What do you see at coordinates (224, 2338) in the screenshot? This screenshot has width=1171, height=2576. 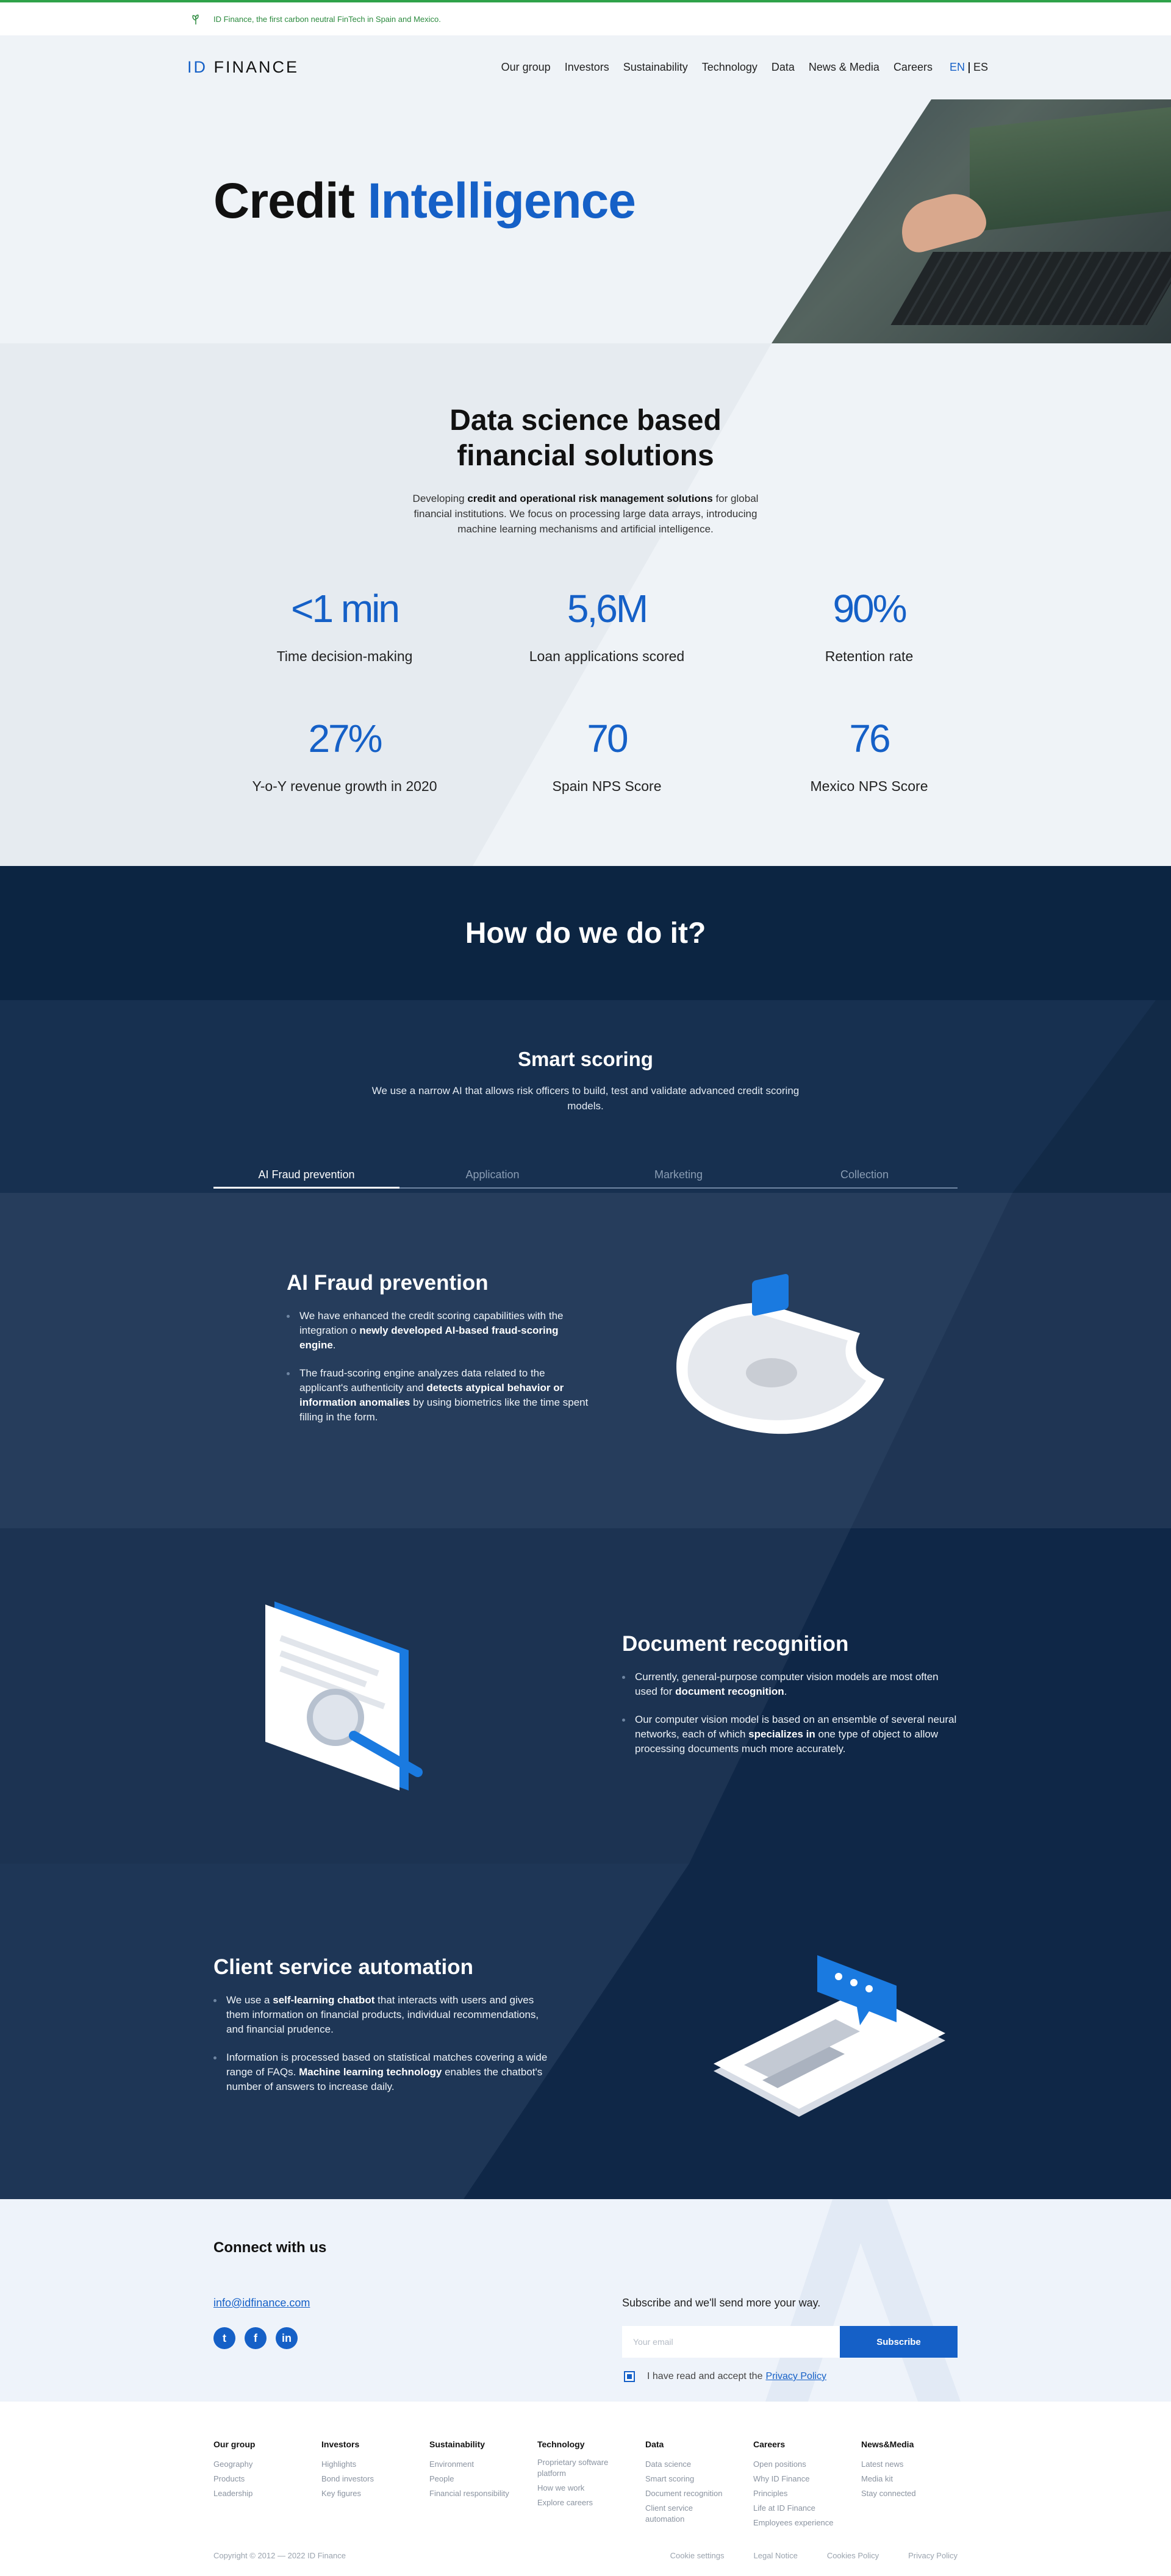 I see `twitter-icon: t` at bounding box center [224, 2338].